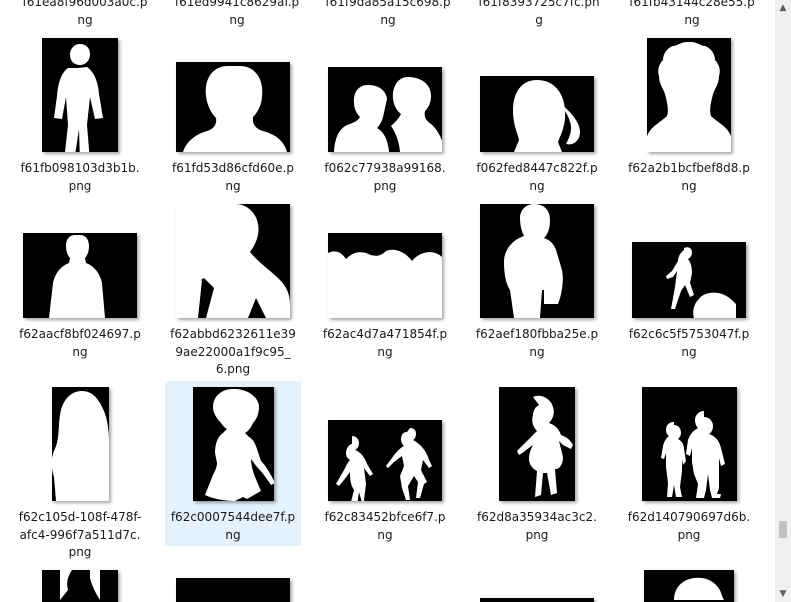 Image resolution: width=791 pixels, height=602 pixels. What do you see at coordinates (388, 4) in the screenshot?
I see `file-name-line: f61f9da85a15c698.p` at bounding box center [388, 4].